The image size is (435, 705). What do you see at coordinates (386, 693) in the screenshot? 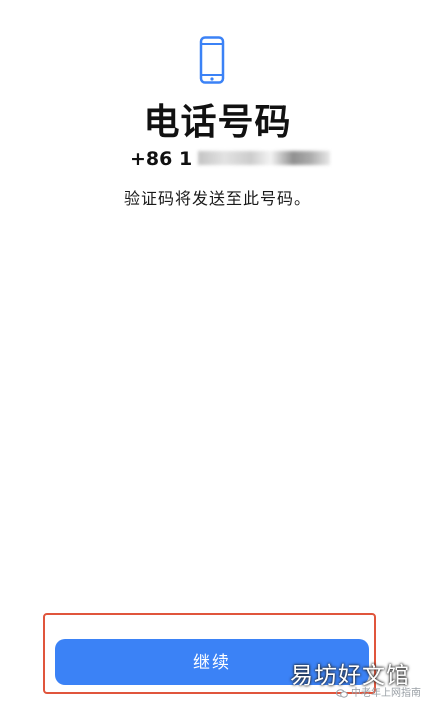
I see `watermark-source-label: 中老年上网指南` at bounding box center [386, 693].